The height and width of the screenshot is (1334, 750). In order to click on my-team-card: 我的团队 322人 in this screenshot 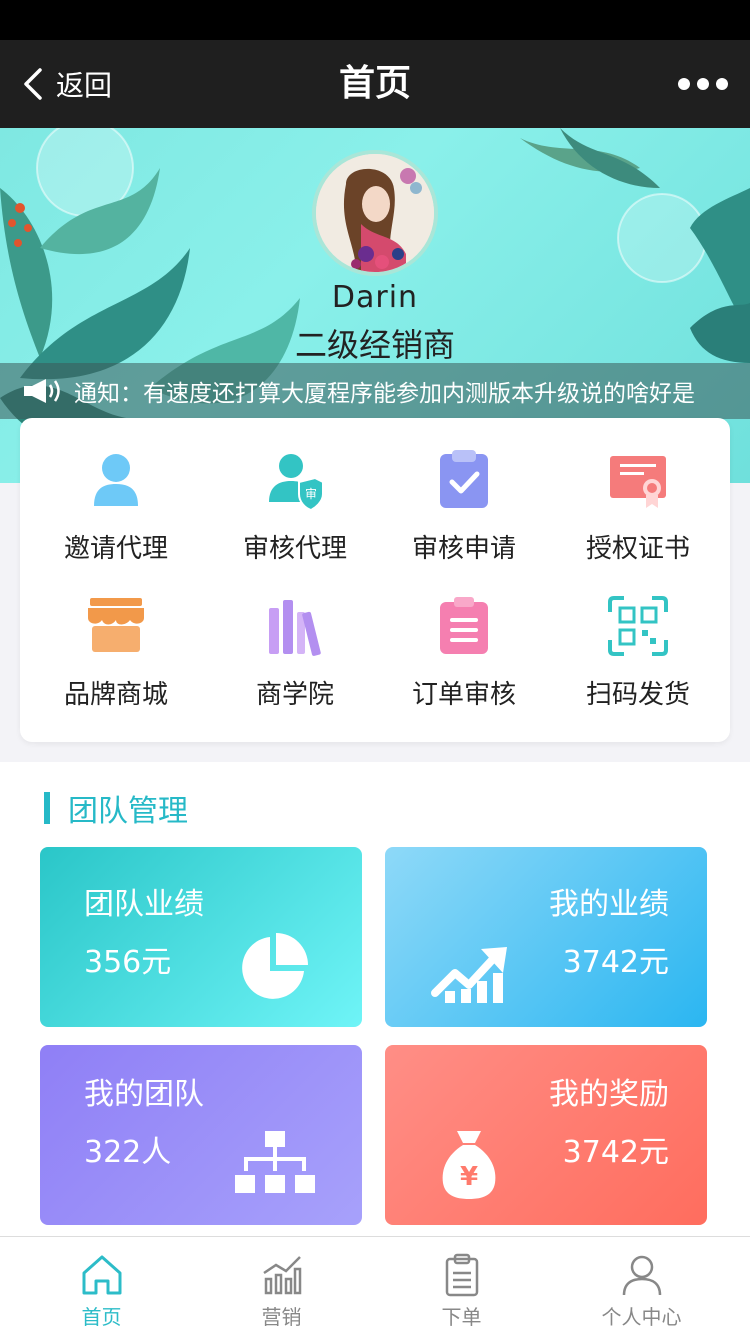, I will do `click(201, 1135)`.